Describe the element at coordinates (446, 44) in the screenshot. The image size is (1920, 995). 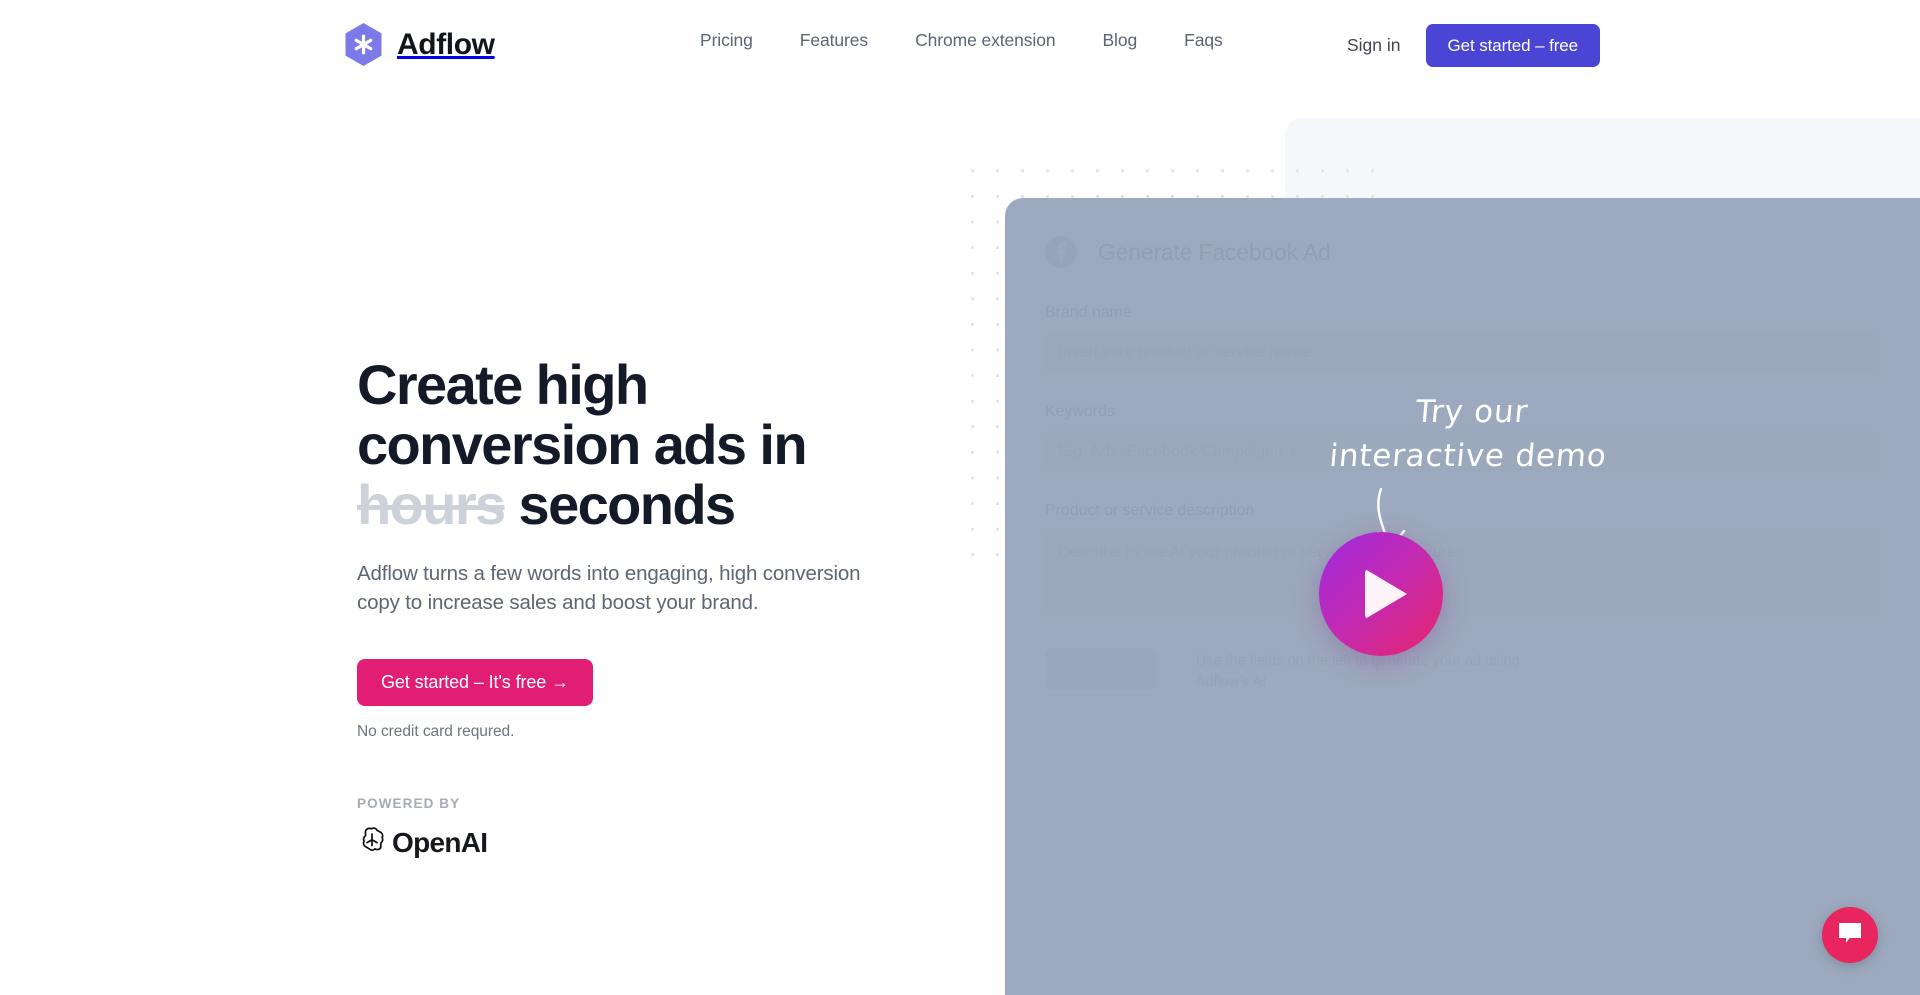
I see `brand-name: Adflow` at that location.